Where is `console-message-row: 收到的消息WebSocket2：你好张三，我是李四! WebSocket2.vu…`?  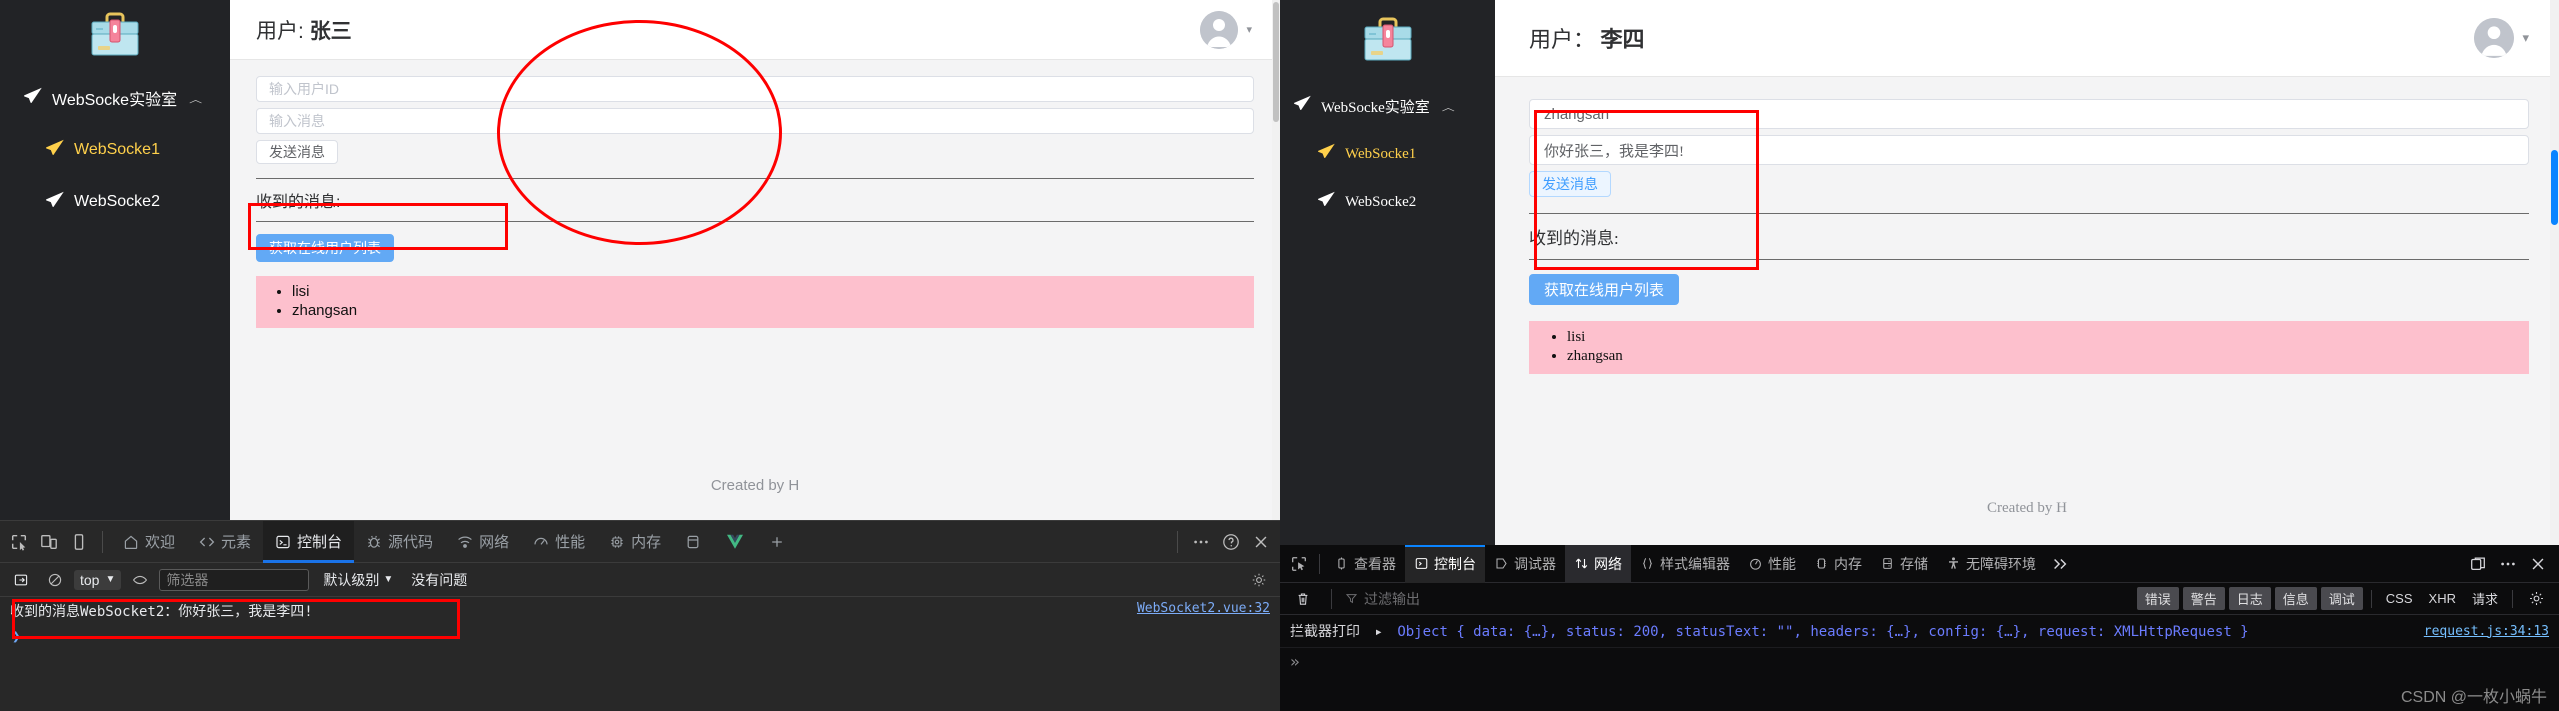 console-message-row: 收到的消息WebSocket2：你好张三，我是李四! WebSocket2.vu… is located at coordinates (640, 611).